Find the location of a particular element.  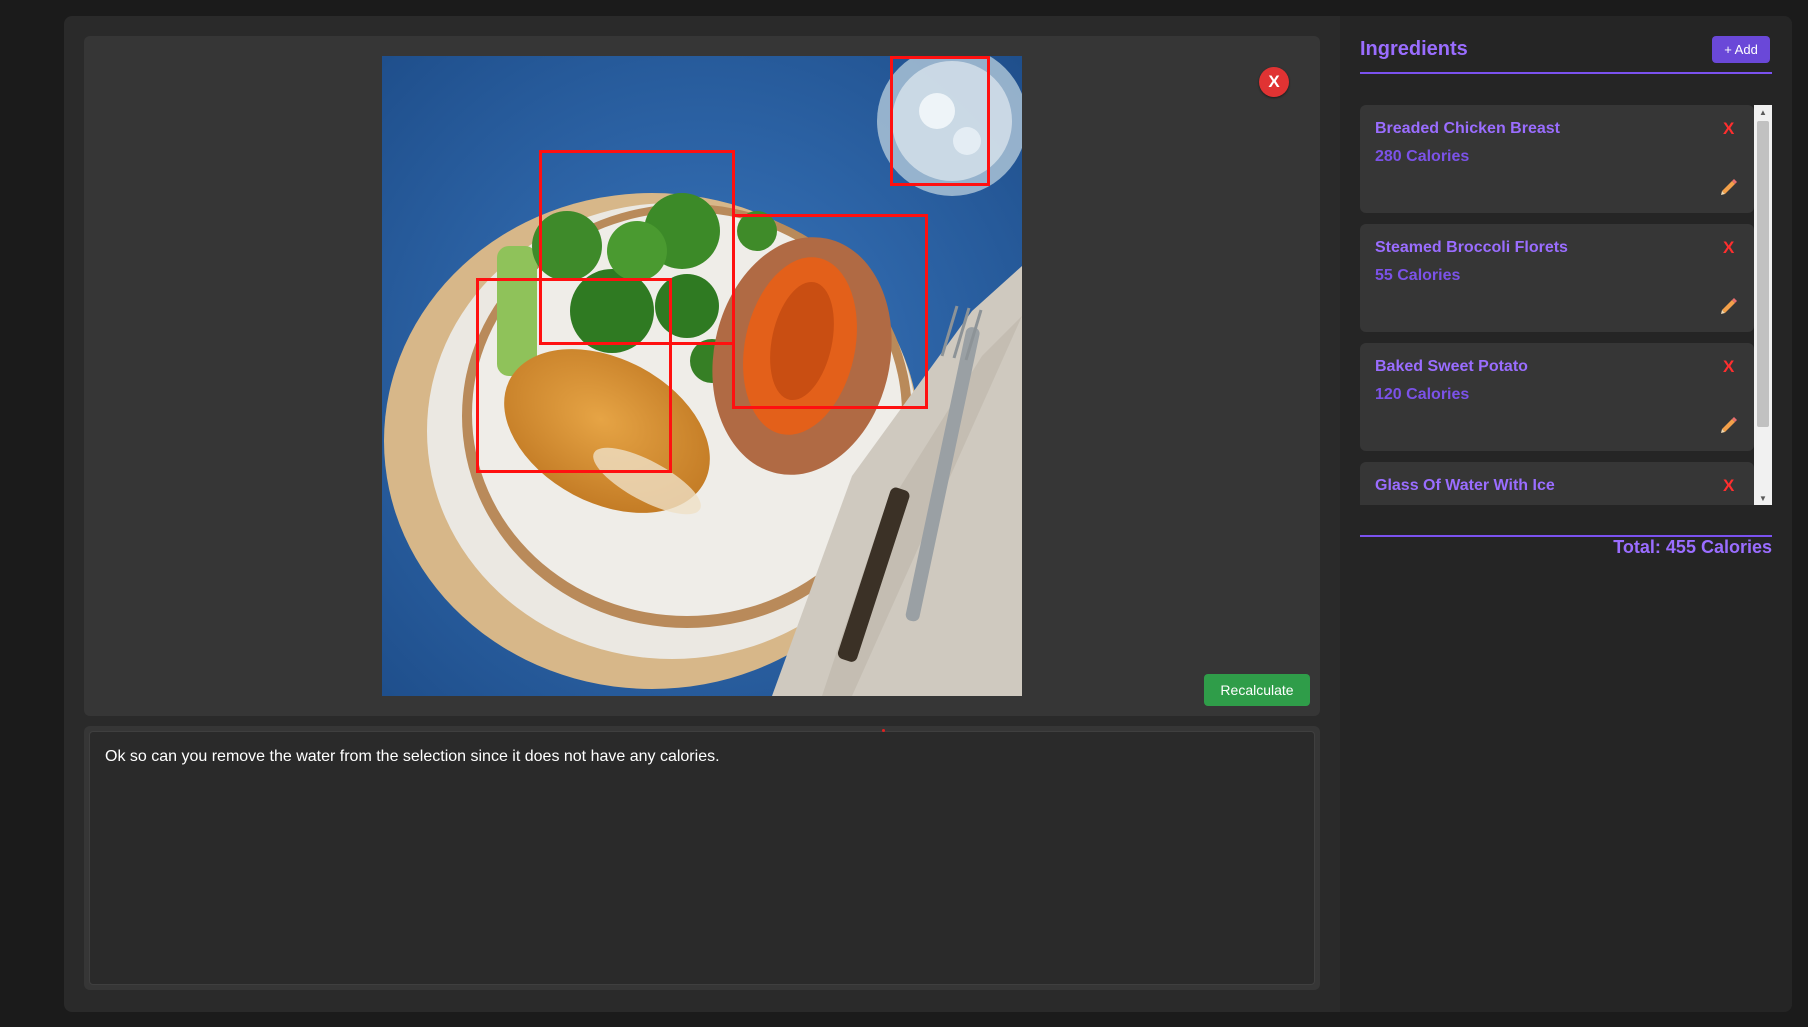

ingredients-title: Ingredients is located at coordinates (1414, 49).